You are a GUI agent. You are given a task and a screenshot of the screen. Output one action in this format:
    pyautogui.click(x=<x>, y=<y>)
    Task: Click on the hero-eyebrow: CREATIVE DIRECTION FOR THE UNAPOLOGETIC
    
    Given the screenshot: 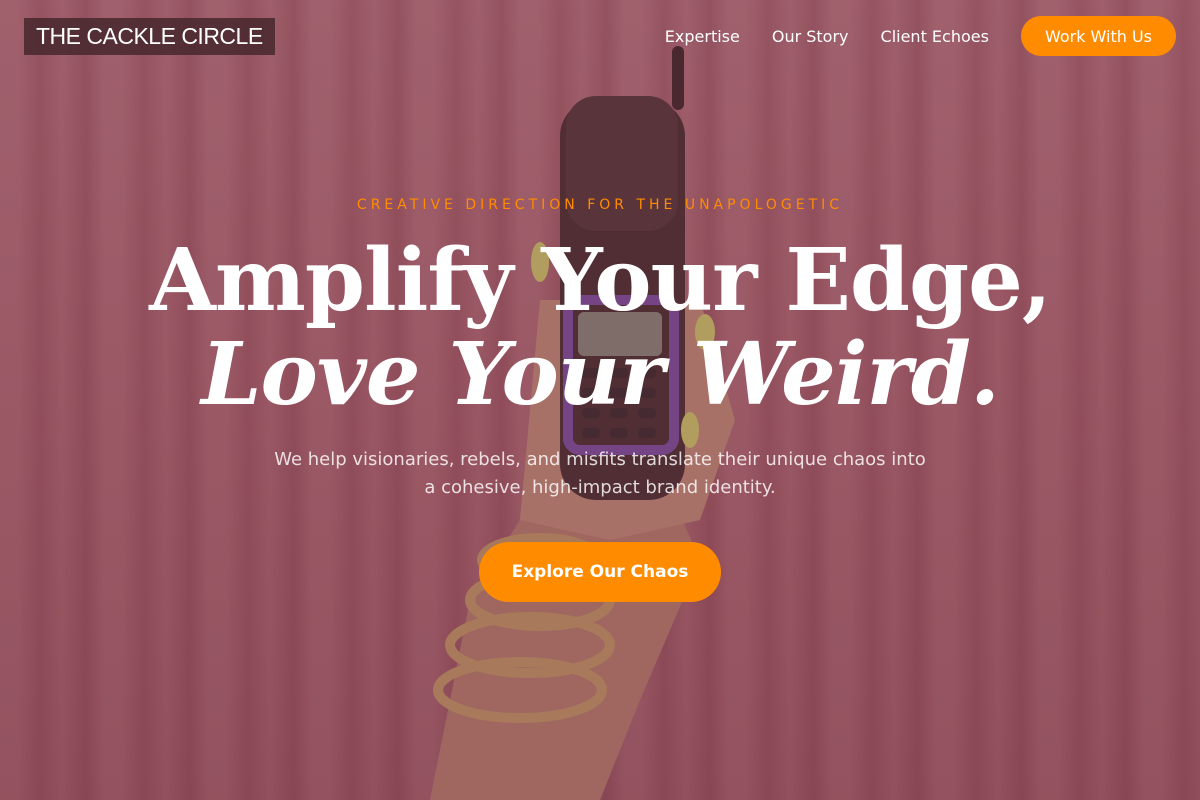 What is the action you would take?
    pyautogui.click(x=600, y=205)
    